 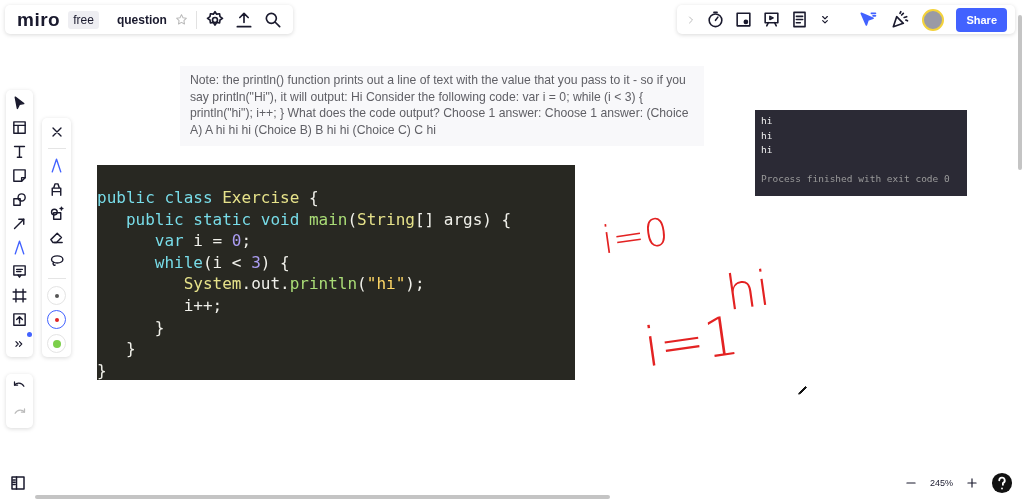 What do you see at coordinates (203, 305) in the screenshot?
I see `code-line: i++;` at bounding box center [203, 305].